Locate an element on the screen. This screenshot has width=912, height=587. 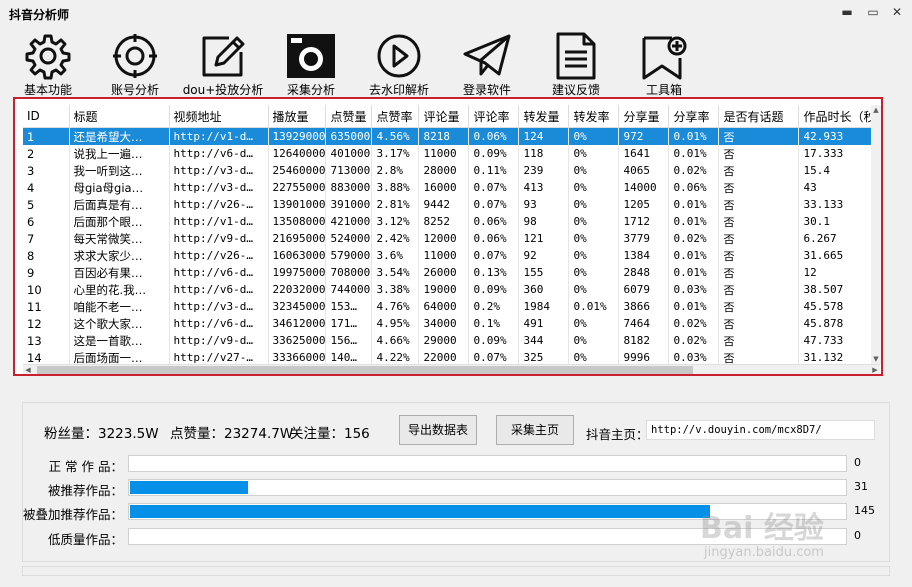
column-header: 点赞量 is located at coordinates (349, 116).